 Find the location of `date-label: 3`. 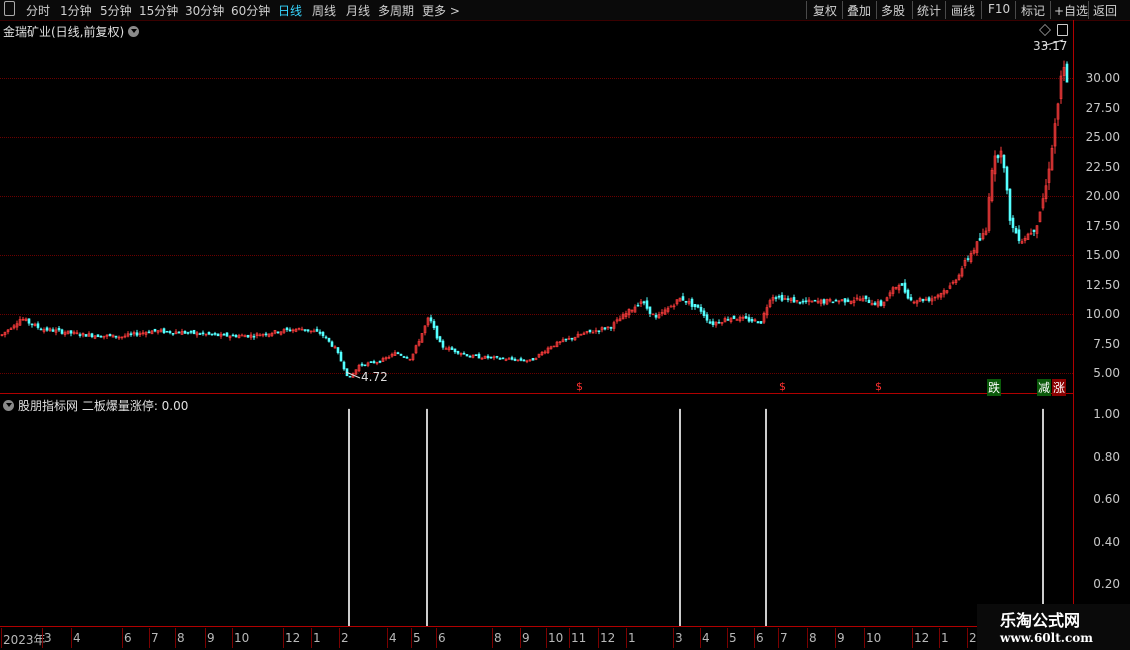

date-label: 3 is located at coordinates (48, 638).